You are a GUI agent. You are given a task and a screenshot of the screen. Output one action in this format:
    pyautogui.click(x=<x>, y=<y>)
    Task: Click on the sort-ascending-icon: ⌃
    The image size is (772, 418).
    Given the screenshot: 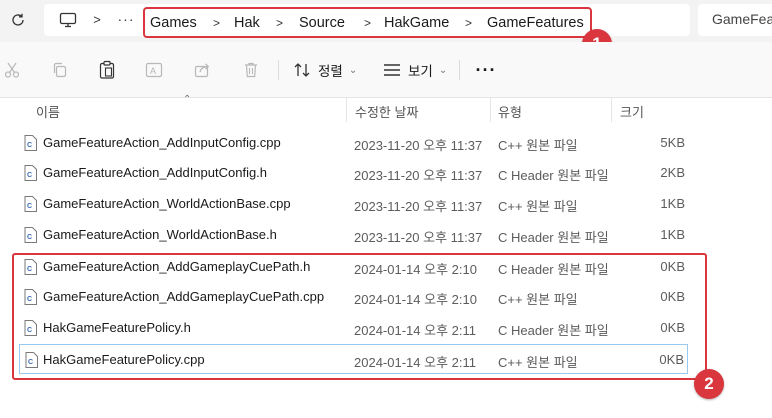 What is the action you would take?
    pyautogui.click(x=187, y=99)
    